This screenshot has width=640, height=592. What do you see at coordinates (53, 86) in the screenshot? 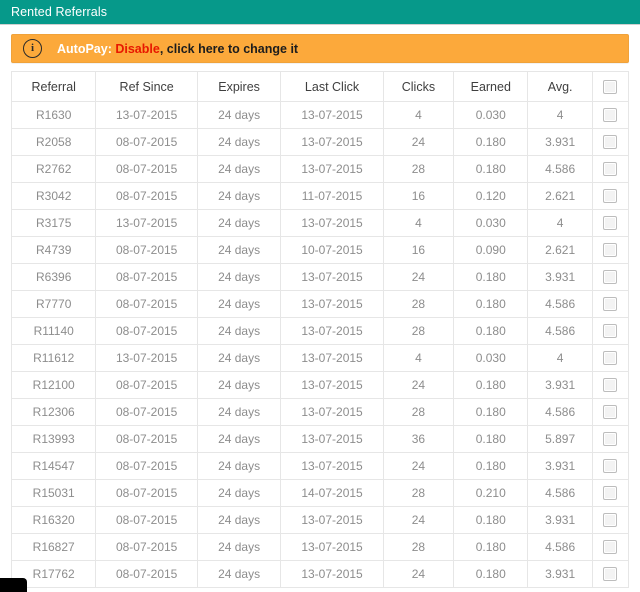
I see `column-header-referral: Referral` at bounding box center [53, 86].